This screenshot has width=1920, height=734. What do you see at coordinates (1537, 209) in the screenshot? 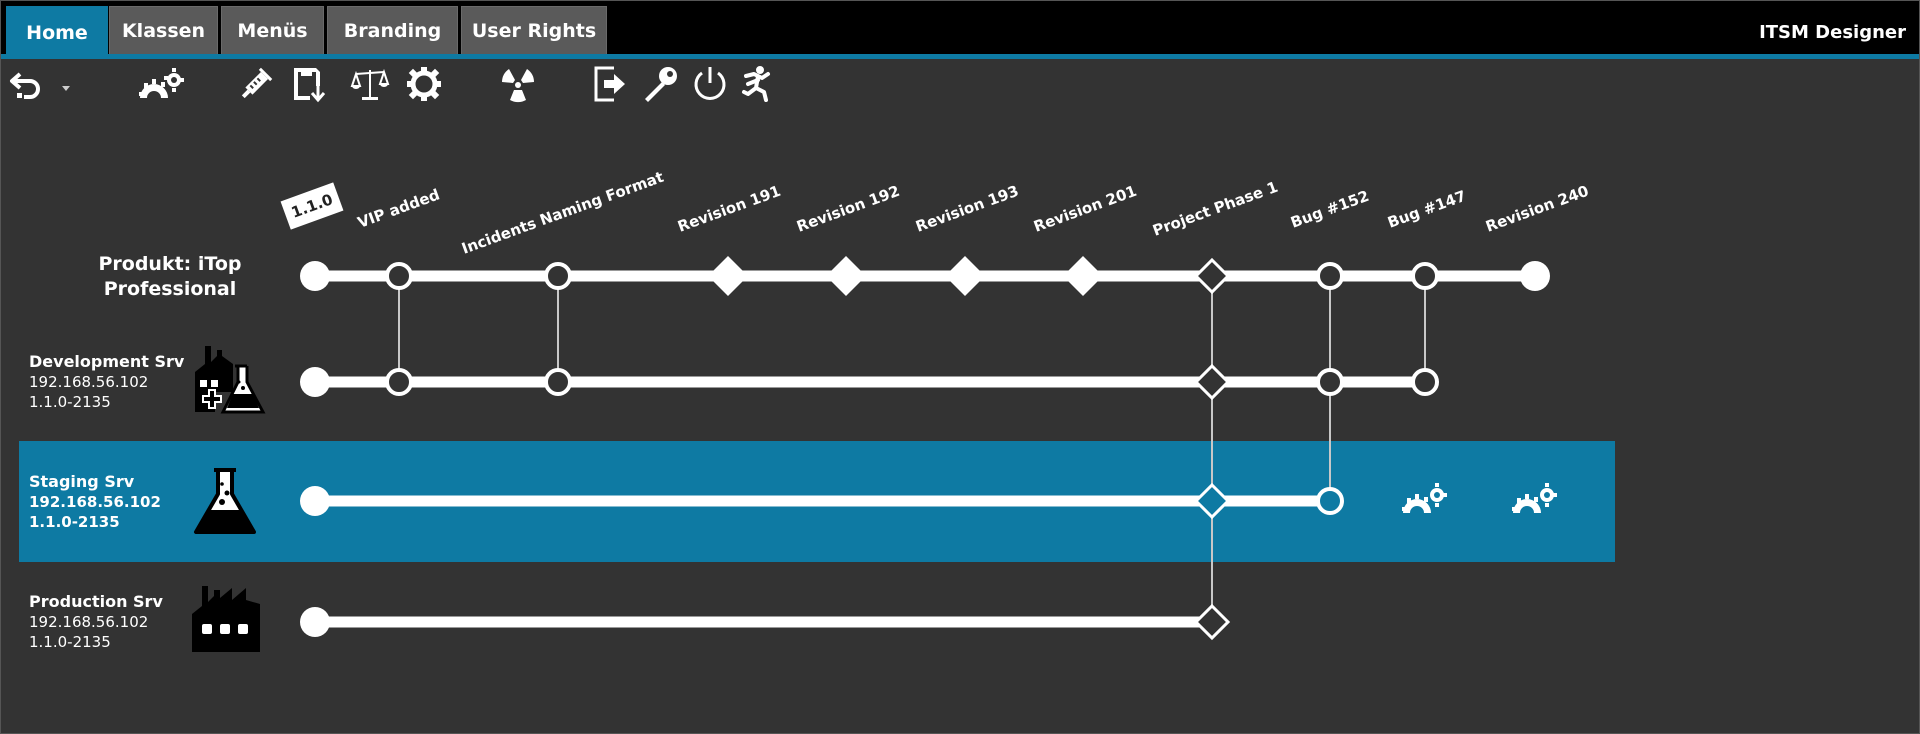
I see `milestone-label: Revision 240` at bounding box center [1537, 209].